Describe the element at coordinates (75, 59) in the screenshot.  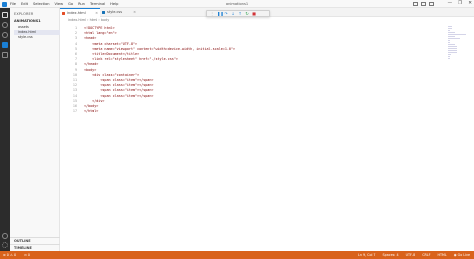
I see `line-number: 7` at that location.